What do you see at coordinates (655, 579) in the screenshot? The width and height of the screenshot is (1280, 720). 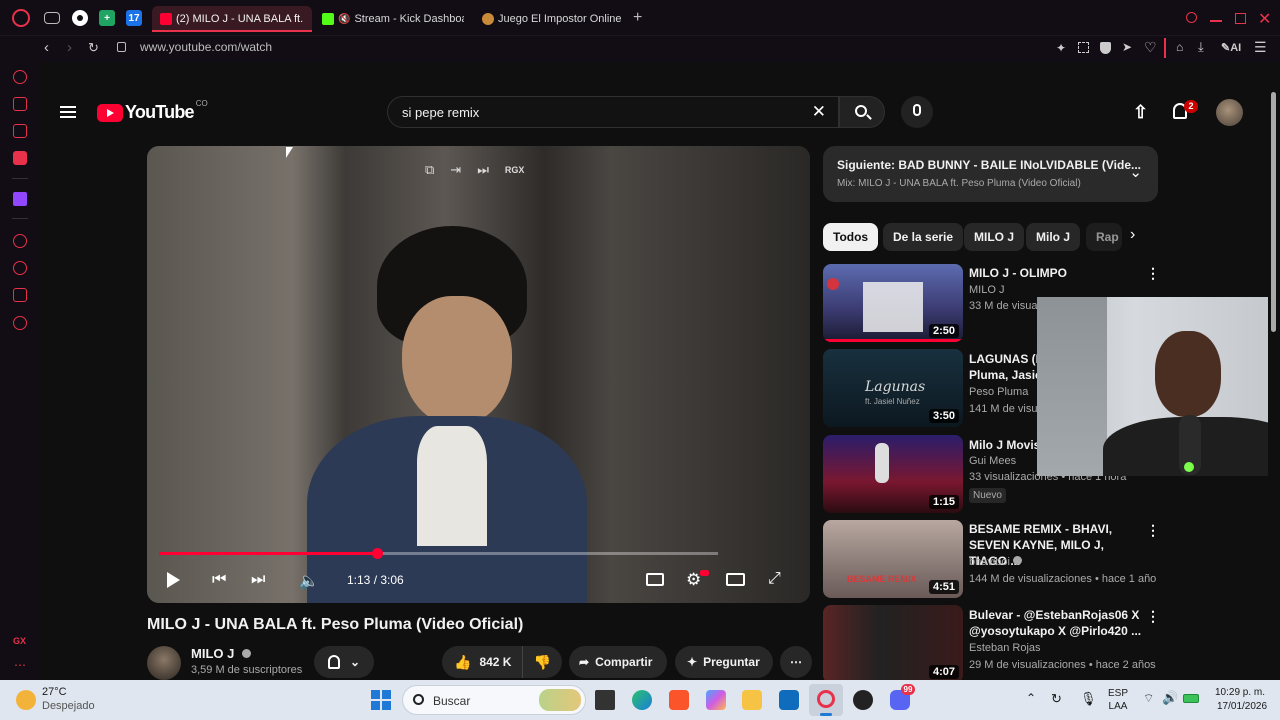 I see `subtitles-icon` at bounding box center [655, 579].